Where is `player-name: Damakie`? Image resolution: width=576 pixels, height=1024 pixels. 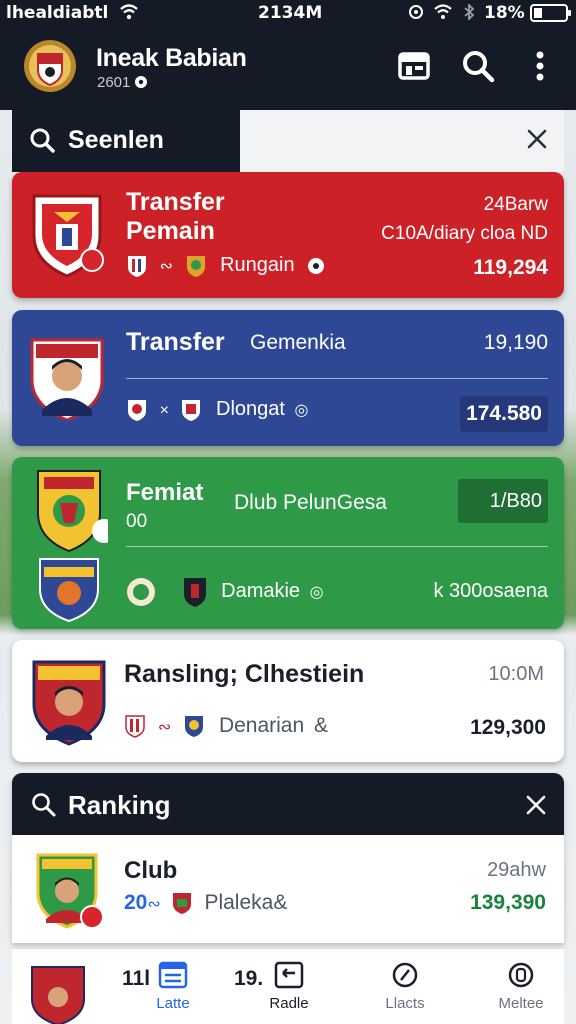 player-name: Damakie is located at coordinates (261, 591).